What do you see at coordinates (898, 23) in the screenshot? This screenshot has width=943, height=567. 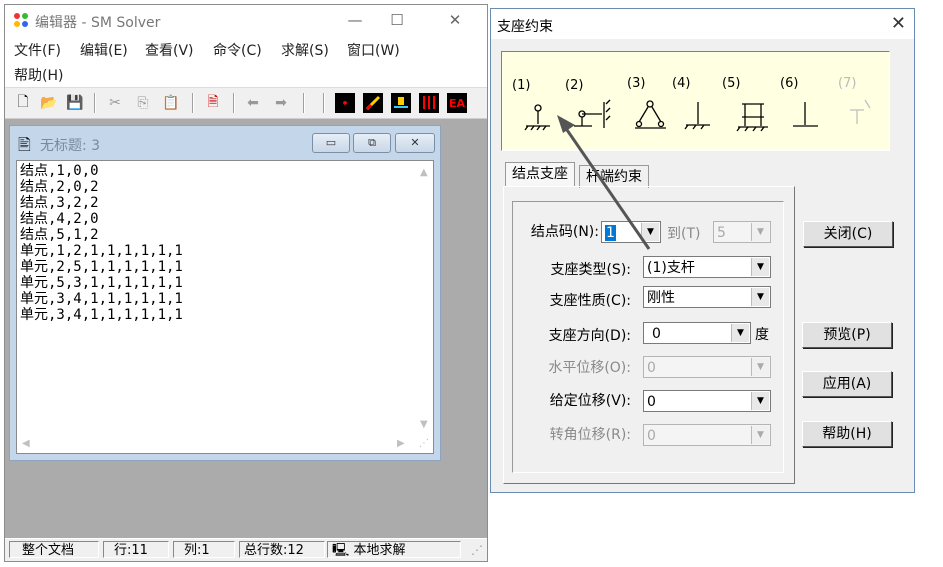 I see `dialog-close-icon: ✕` at bounding box center [898, 23].